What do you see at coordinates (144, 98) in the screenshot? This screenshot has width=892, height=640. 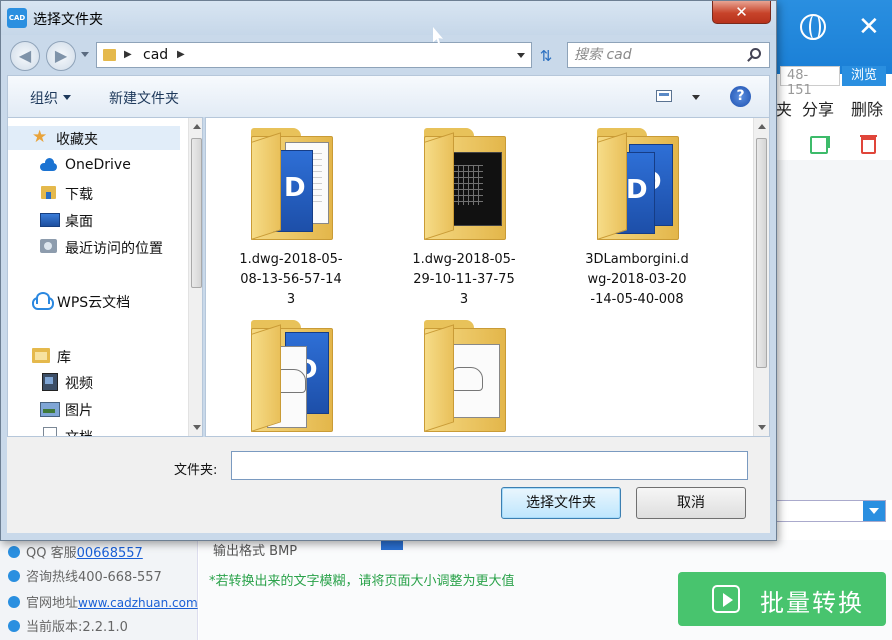 I see `new-folder-button: 新建文件夹` at bounding box center [144, 98].